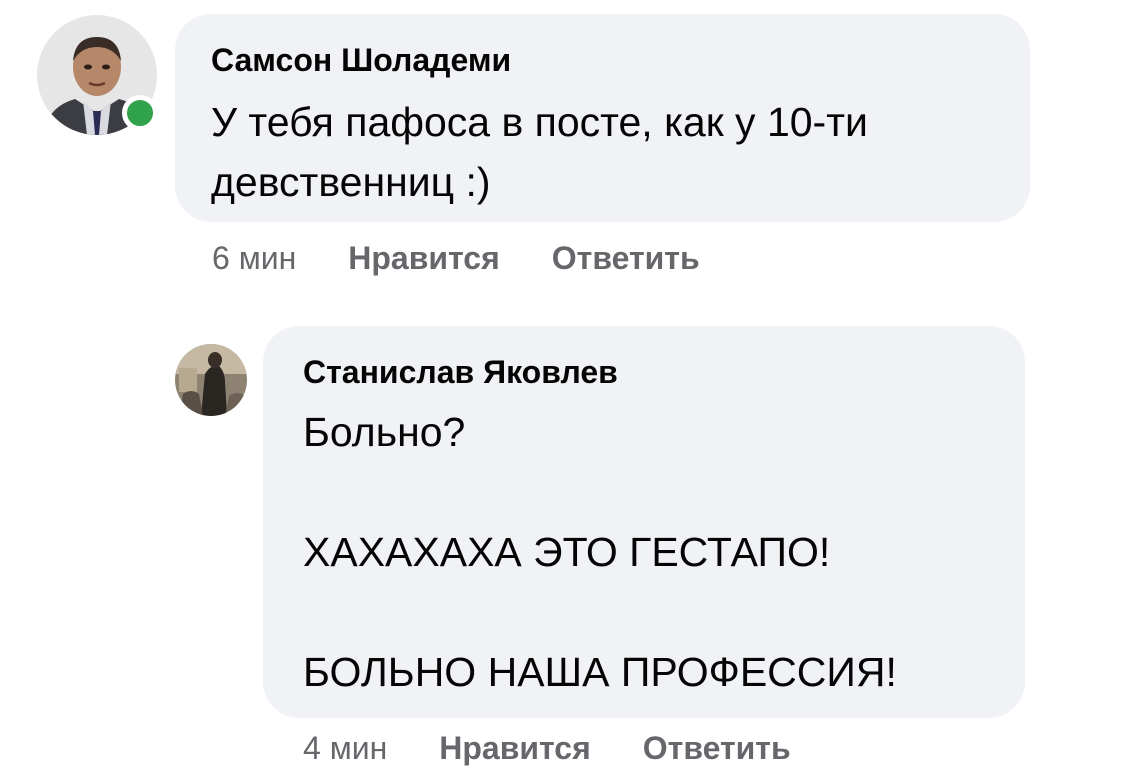 This screenshot has width=1125, height=778. Describe the element at coordinates (345, 748) in the screenshot. I see `comment-time: 4 мин` at that location.